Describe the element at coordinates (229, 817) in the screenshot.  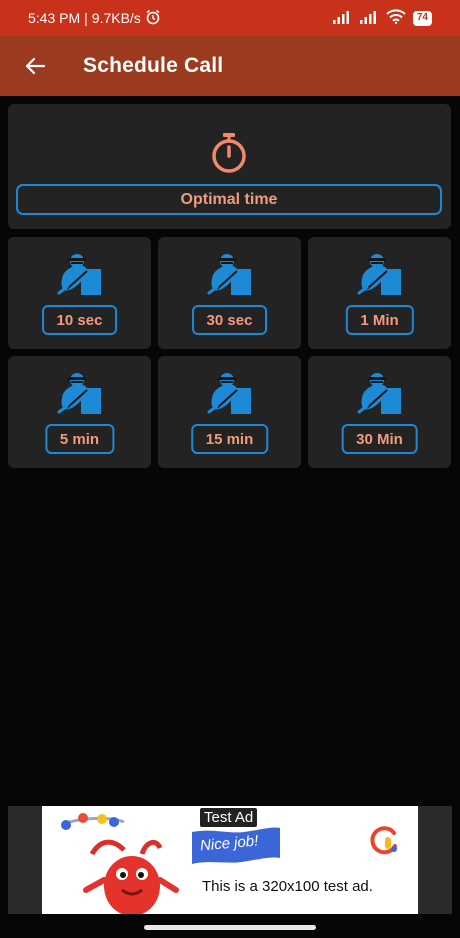
I see `test-ad-badge: Test Ad` at that location.